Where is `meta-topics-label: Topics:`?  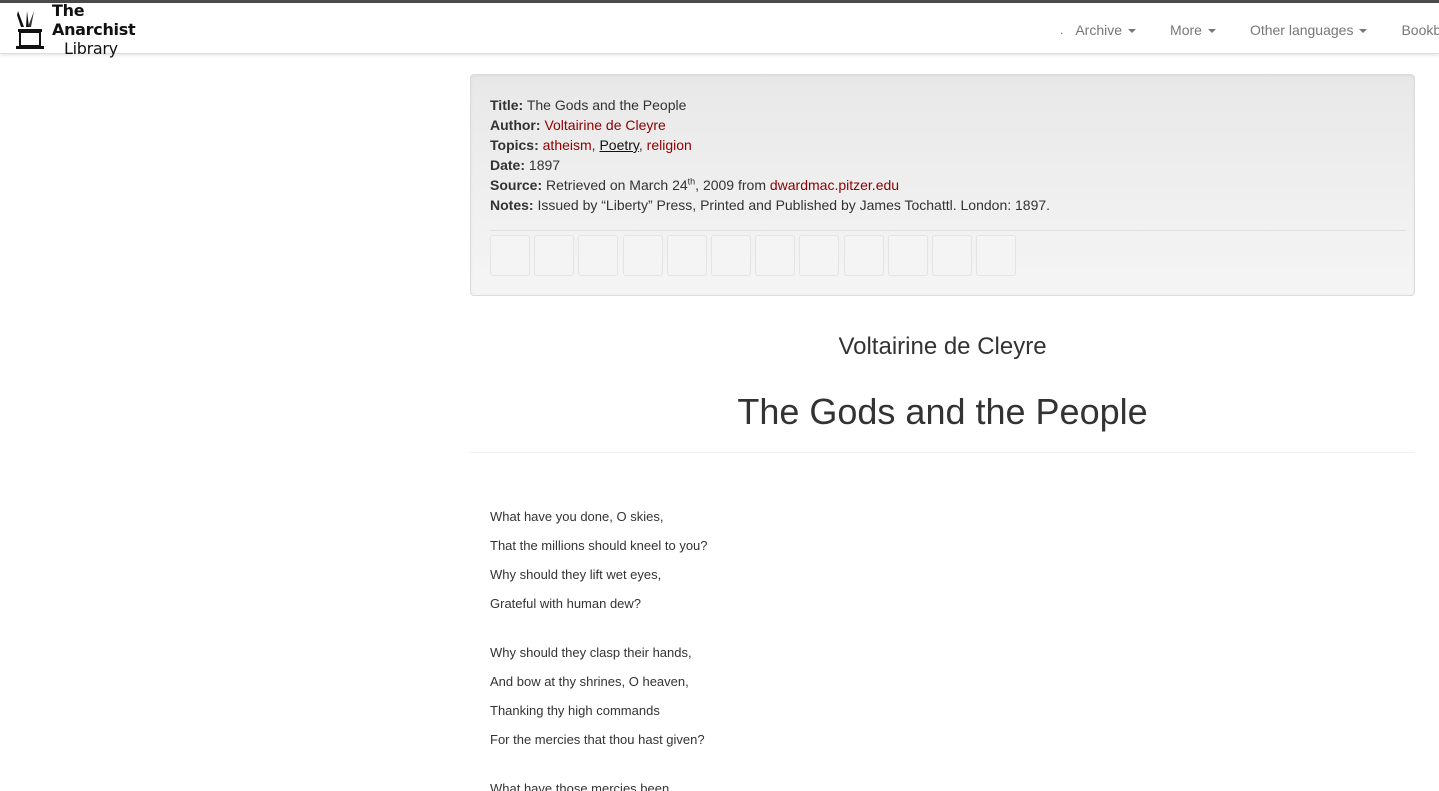
meta-topics-label: Topics: is located at coordinates (514, 145).